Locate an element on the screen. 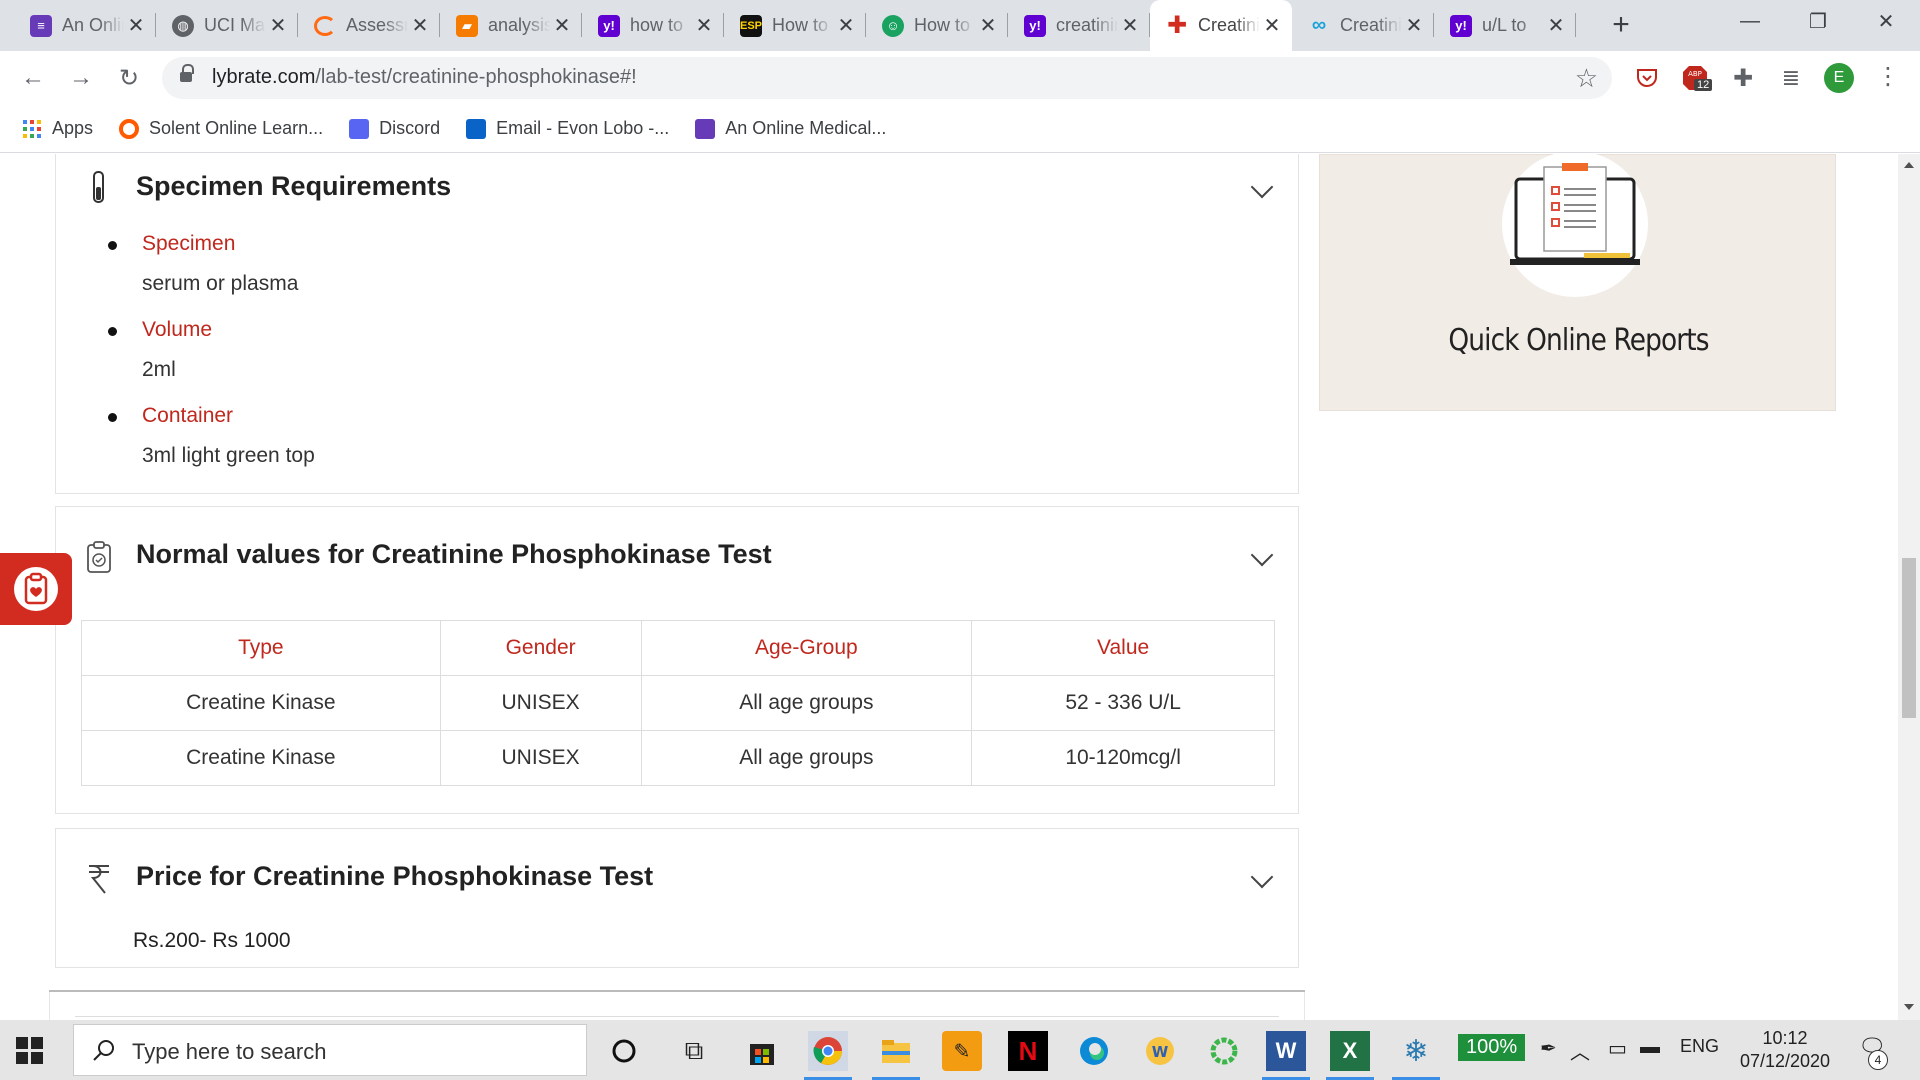  search-placeholder: Type here to search is located at coordinates (229, 1051).